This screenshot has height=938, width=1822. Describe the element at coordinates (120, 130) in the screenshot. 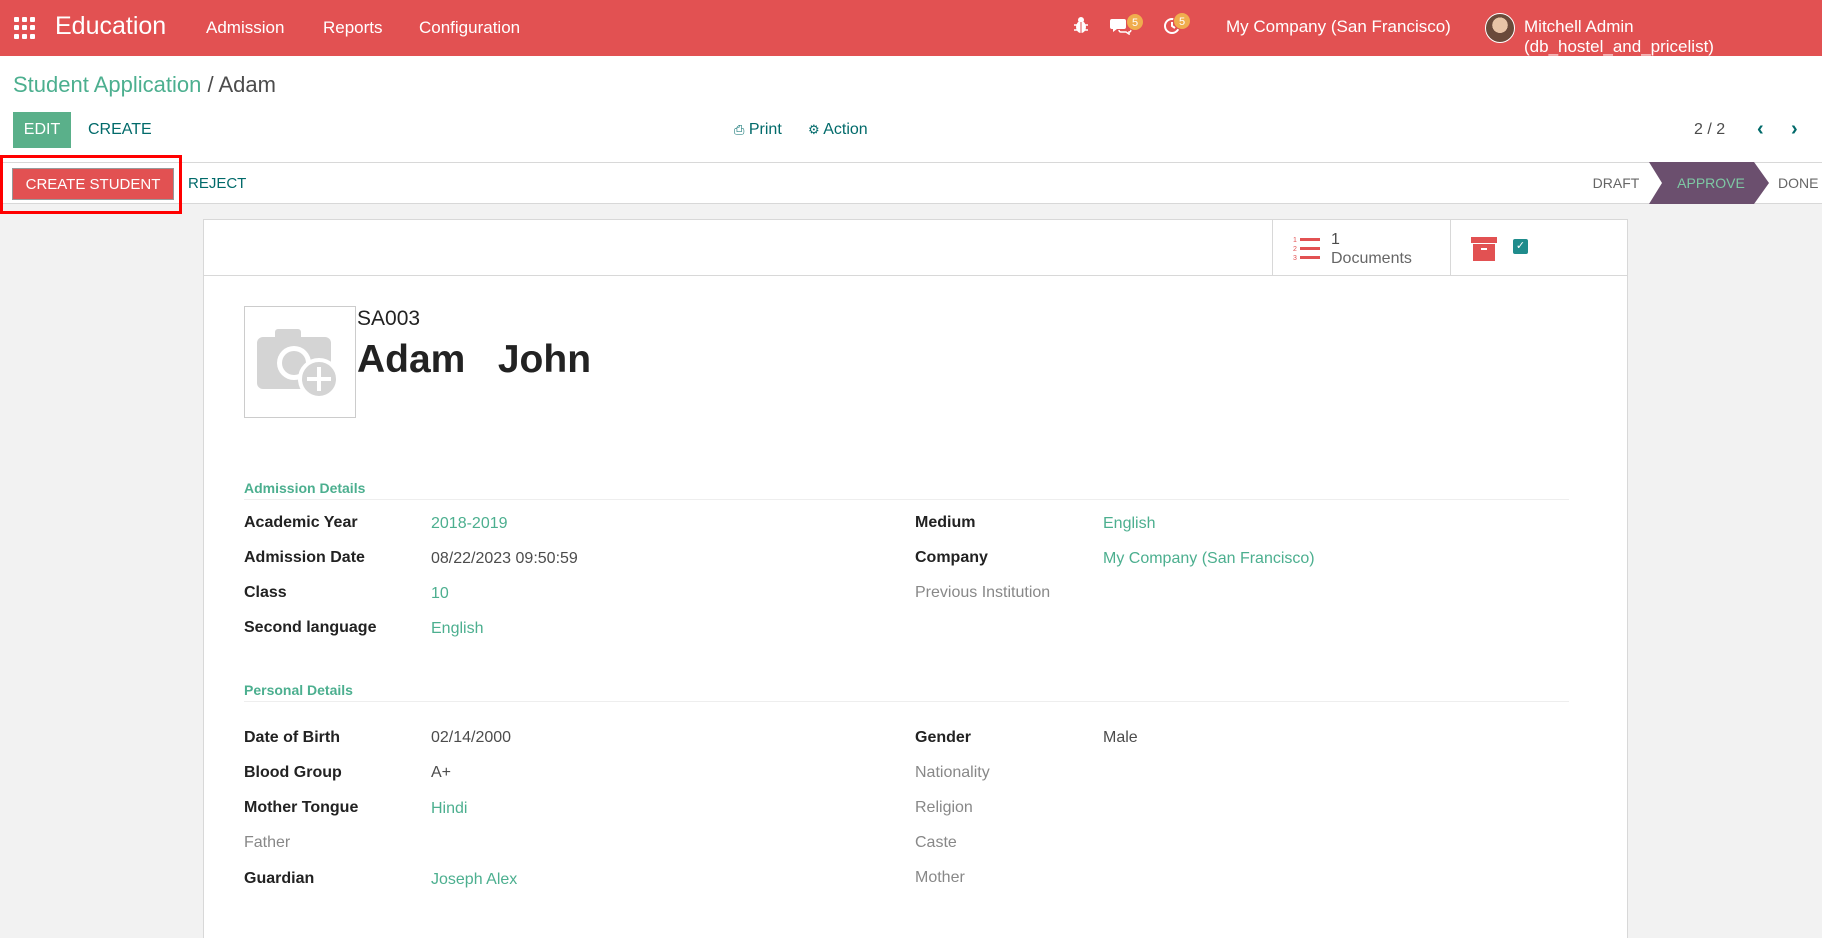

I see `create-button: CREATE` at that location.